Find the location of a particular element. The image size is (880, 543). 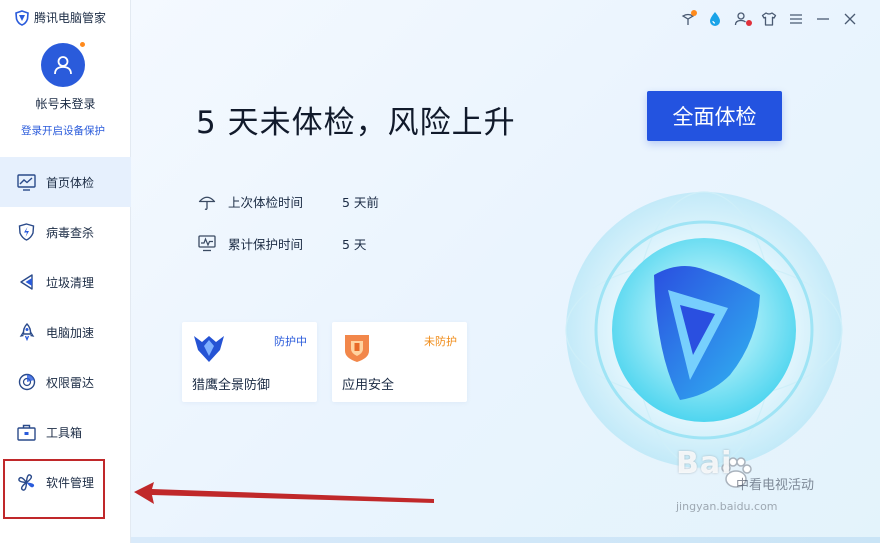

sidebar-item-home-scan: 首页体检 is located at coordinates (65, 182).